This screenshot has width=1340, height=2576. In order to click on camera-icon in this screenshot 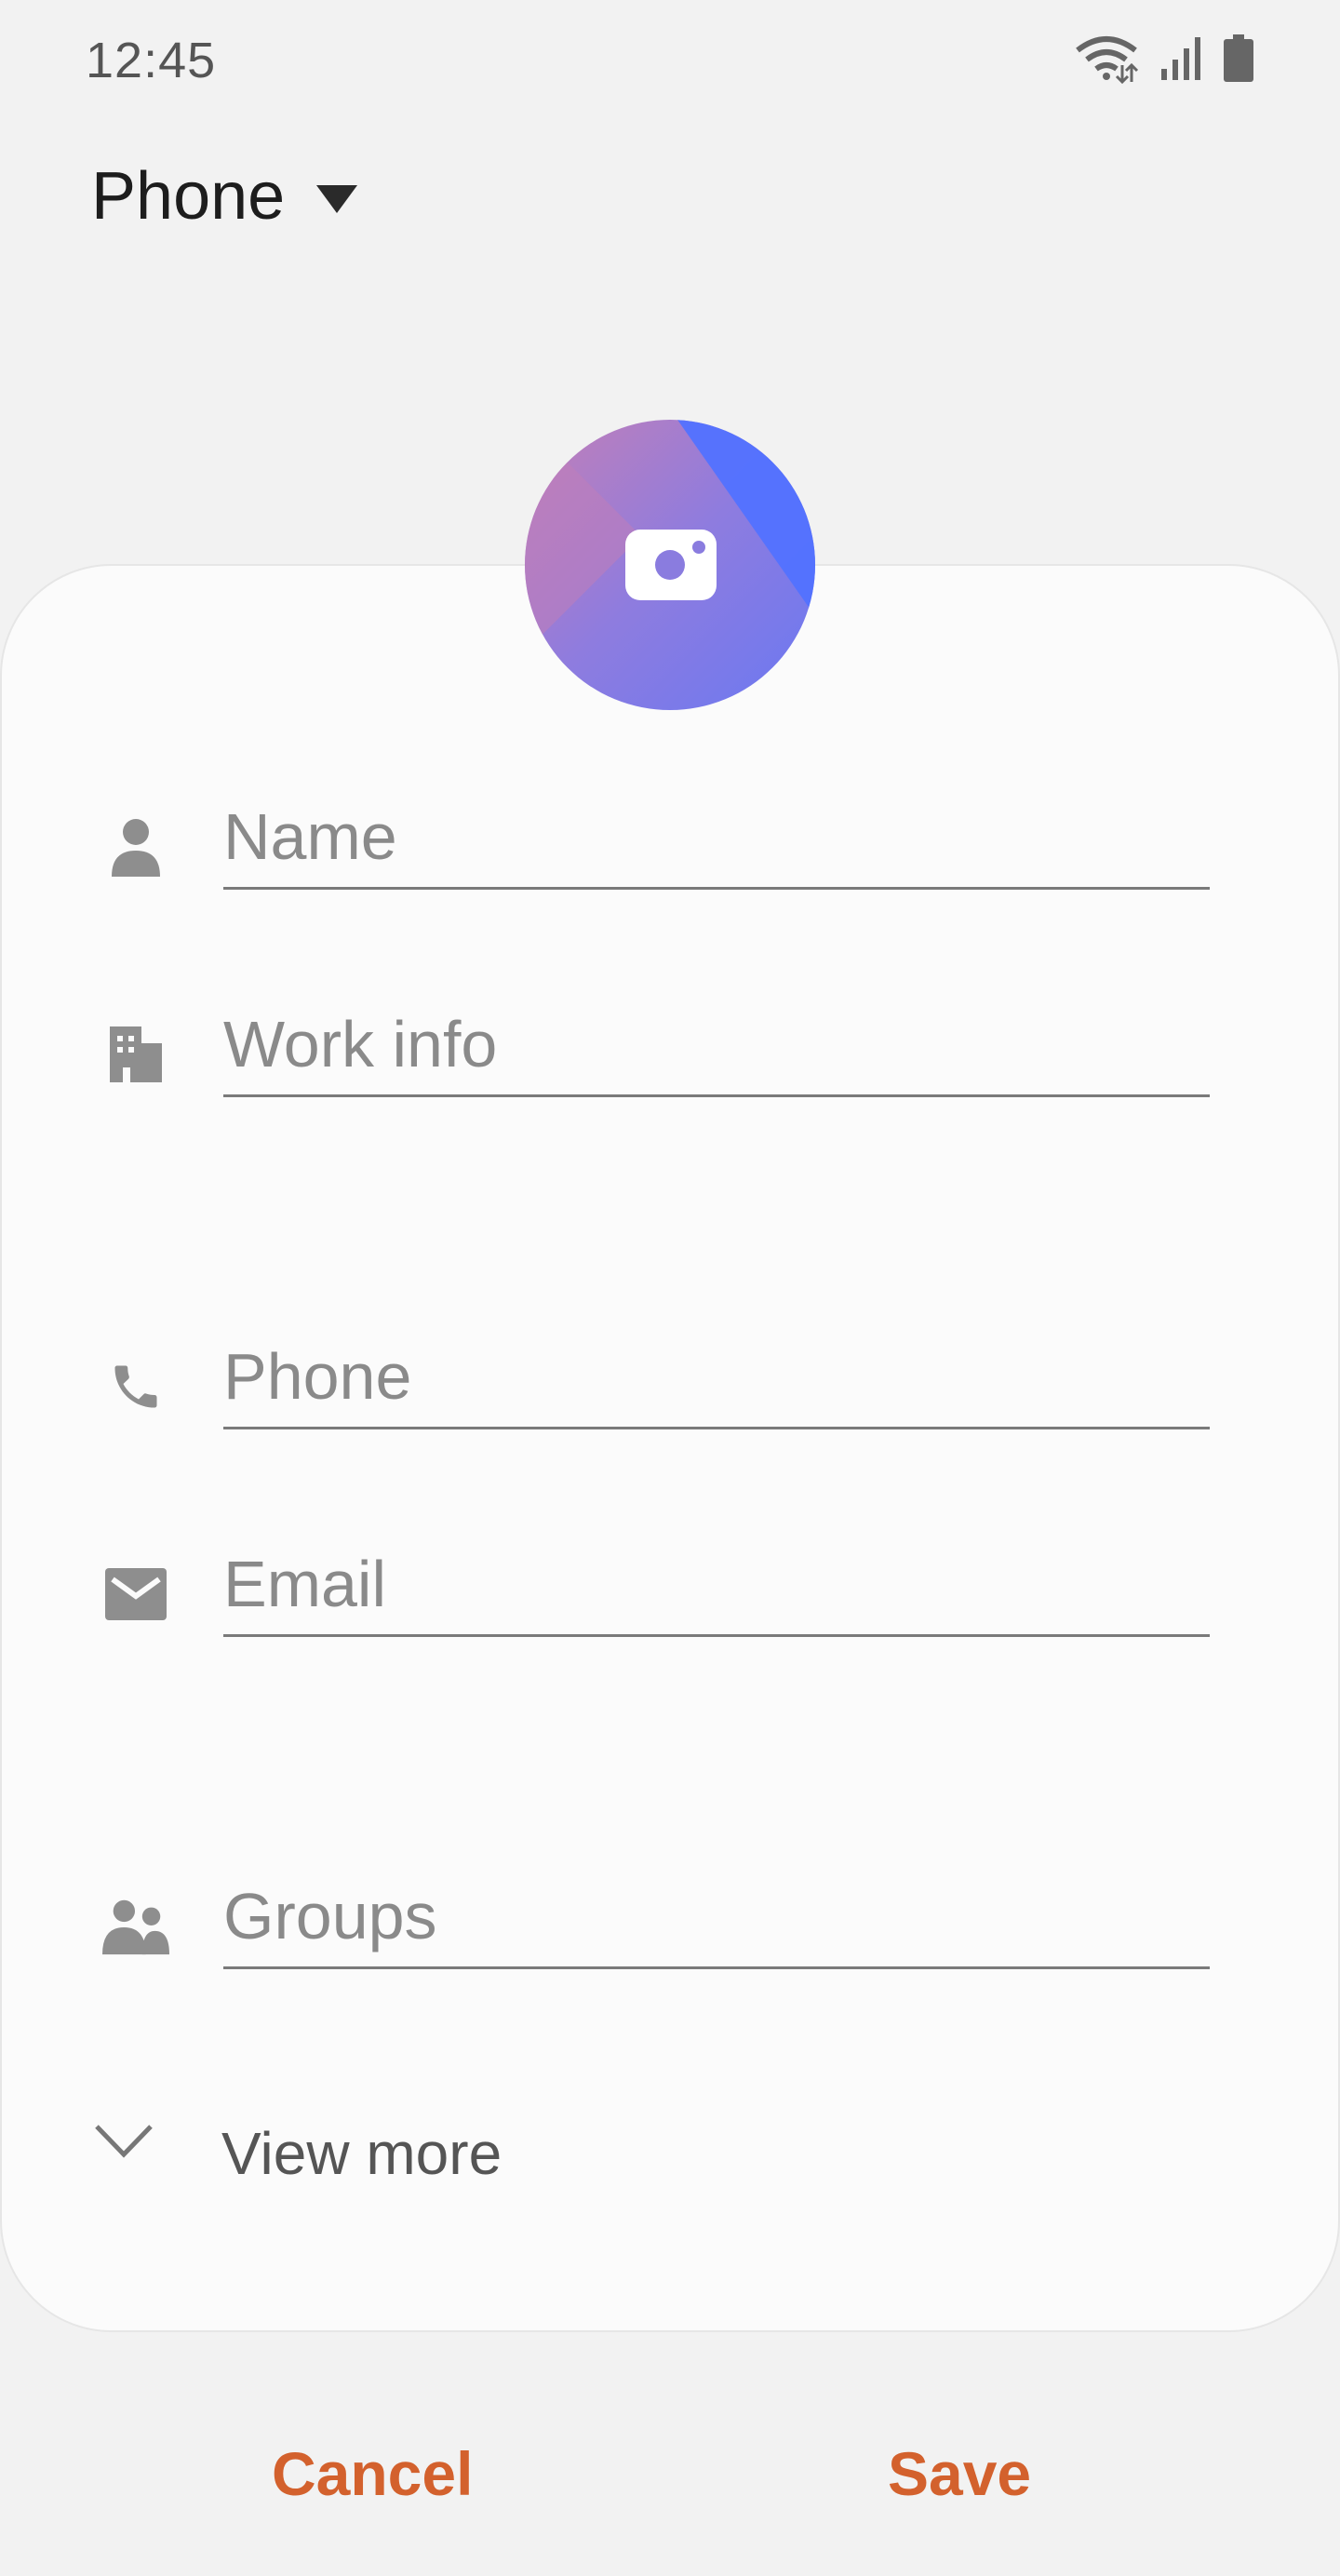, I will do `click(671, 565)`.